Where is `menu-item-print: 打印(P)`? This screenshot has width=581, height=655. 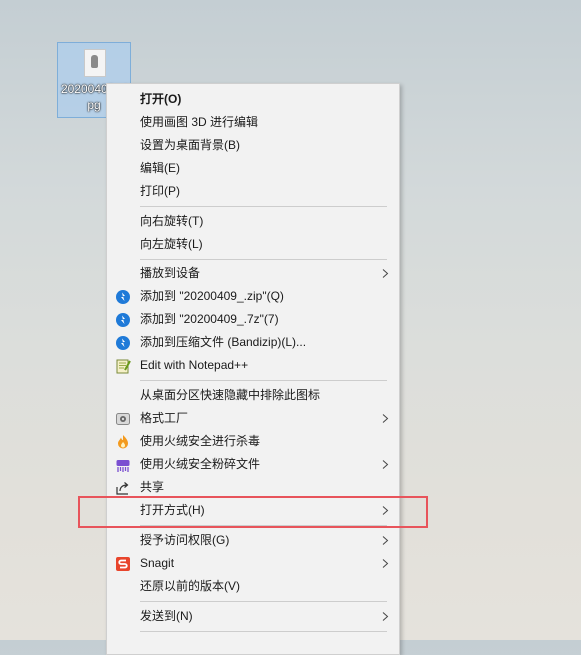 menu-item-print: 打印(P) is located at coordinates (253, 191).